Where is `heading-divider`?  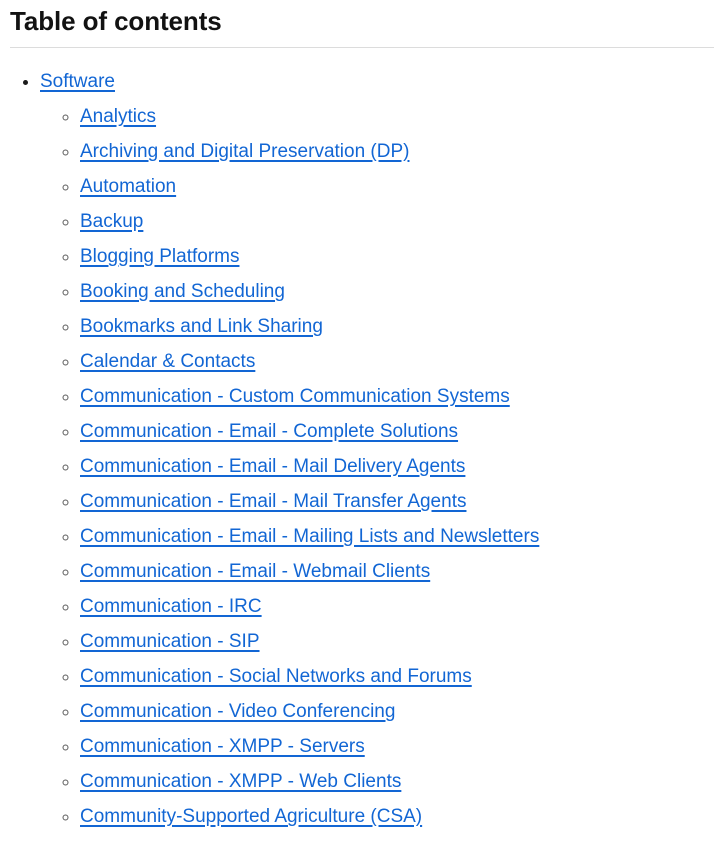
heading-divider is located at coordinates (362, 47).